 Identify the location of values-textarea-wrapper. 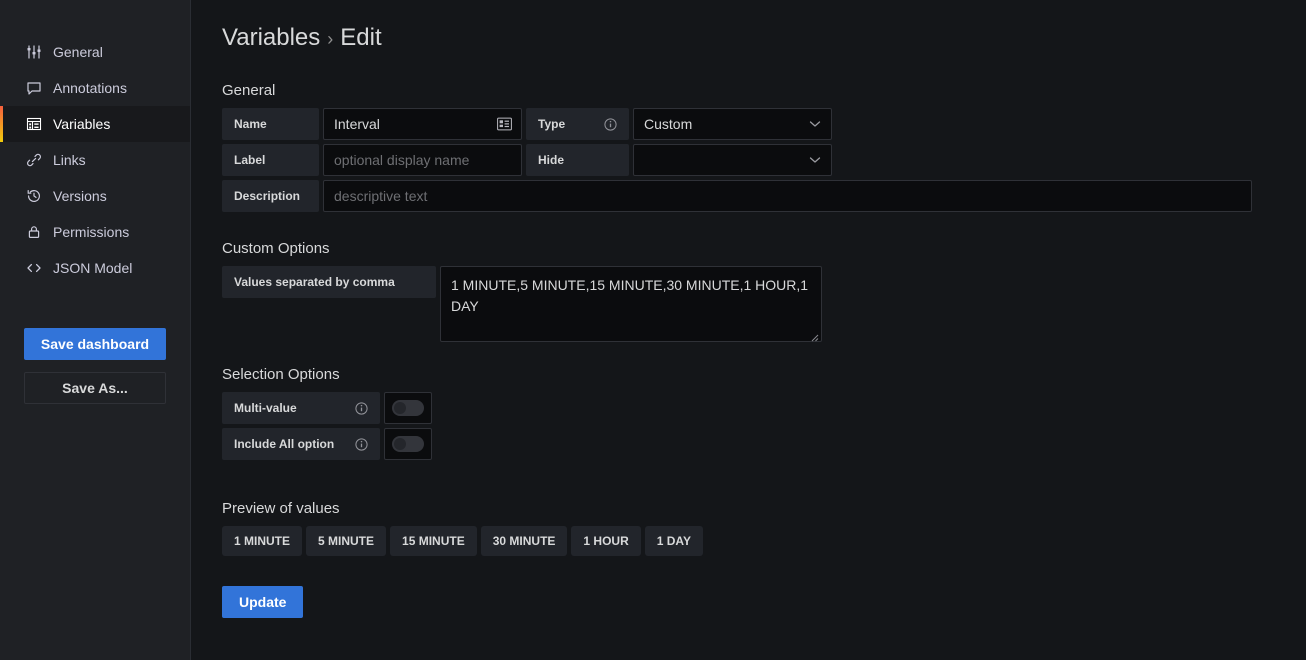
(631, 304).